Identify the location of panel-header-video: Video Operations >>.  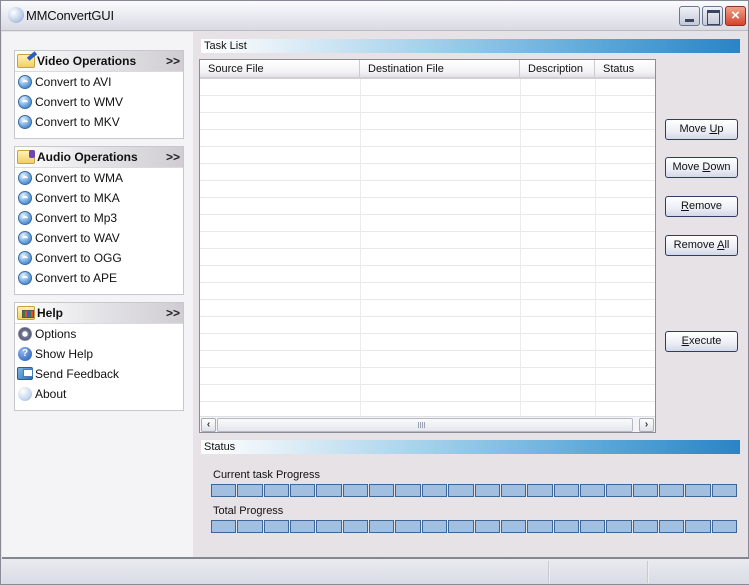
(99, 61).